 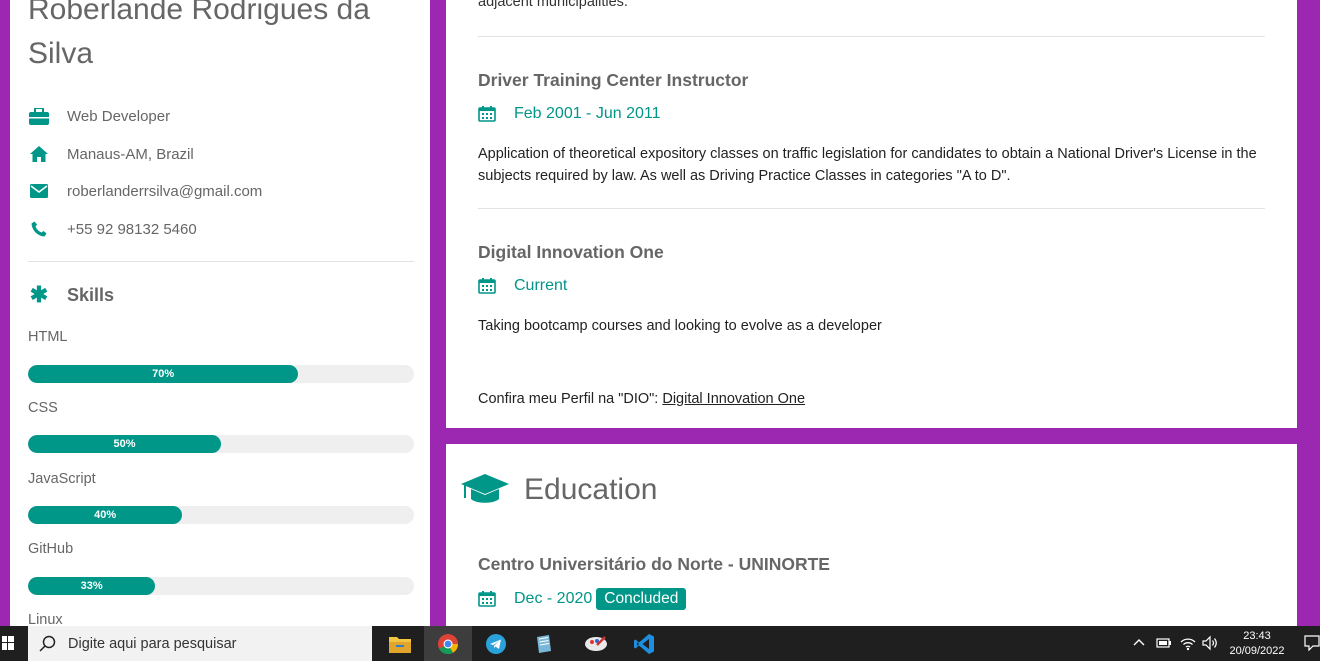 I want to click on notes-app-button, so click(x=544, y=643).